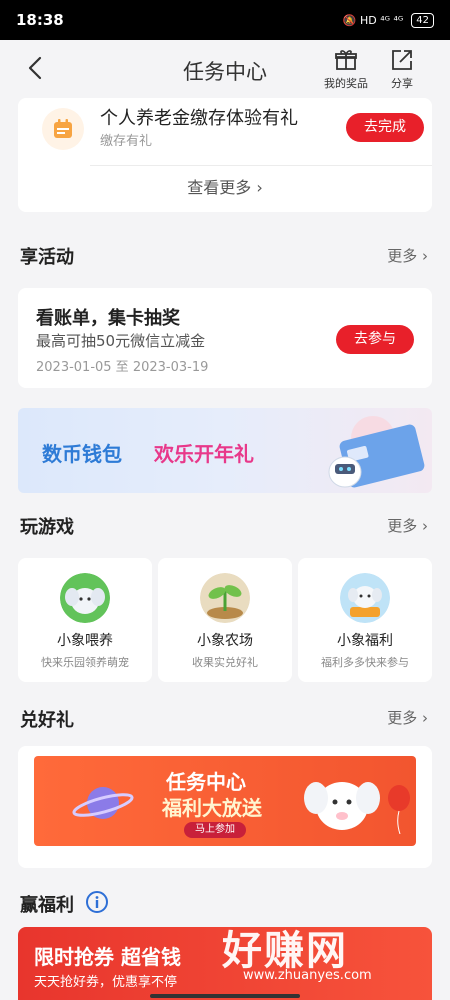 The image size is (450, 1000). What do you see at coordinates (199, 118) in the screenshot?
I see `task-title: 个人养老金缴存体验有礼` at bounding box center [199, 118].